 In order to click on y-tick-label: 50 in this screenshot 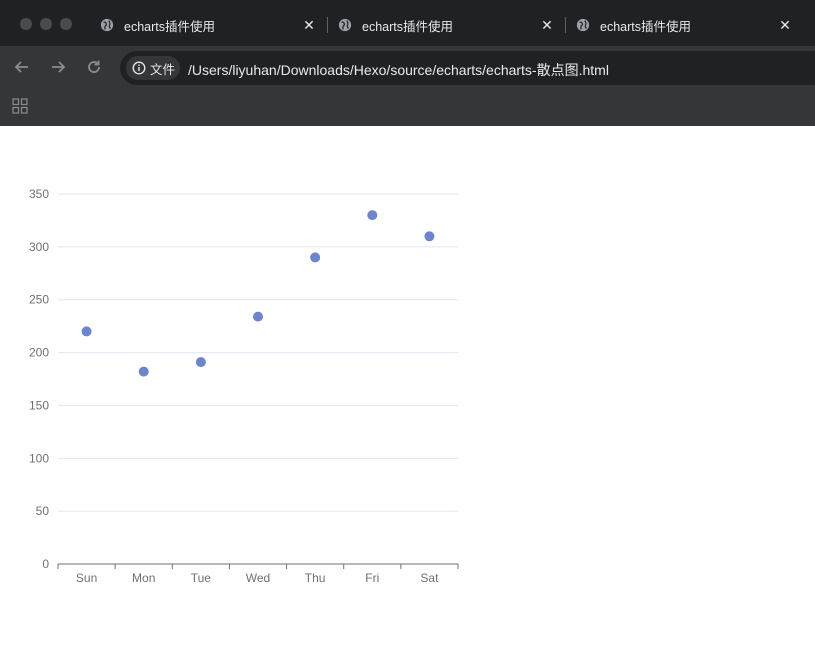, I will do `click(43, 511)`.